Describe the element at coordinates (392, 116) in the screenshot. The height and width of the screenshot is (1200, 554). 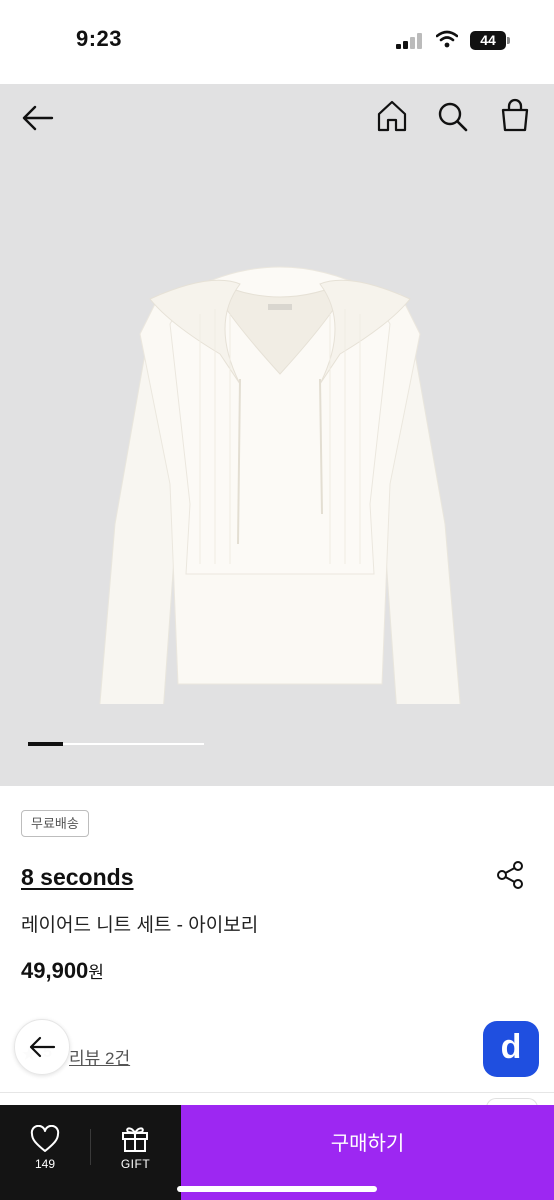
I see `home-icon` at that location.